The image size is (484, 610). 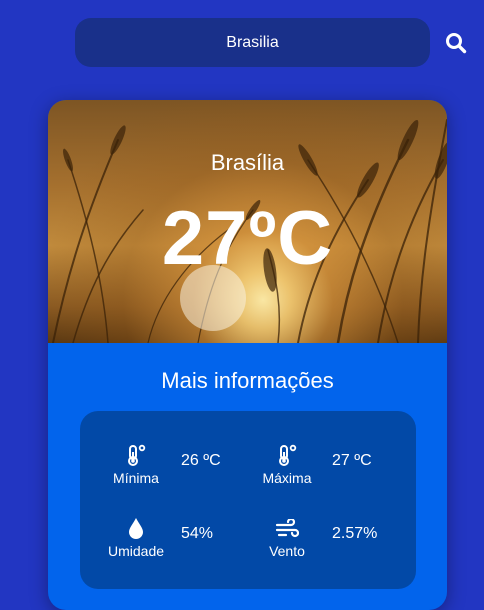 I want to click on search-icon, so click(x=456, y=43).